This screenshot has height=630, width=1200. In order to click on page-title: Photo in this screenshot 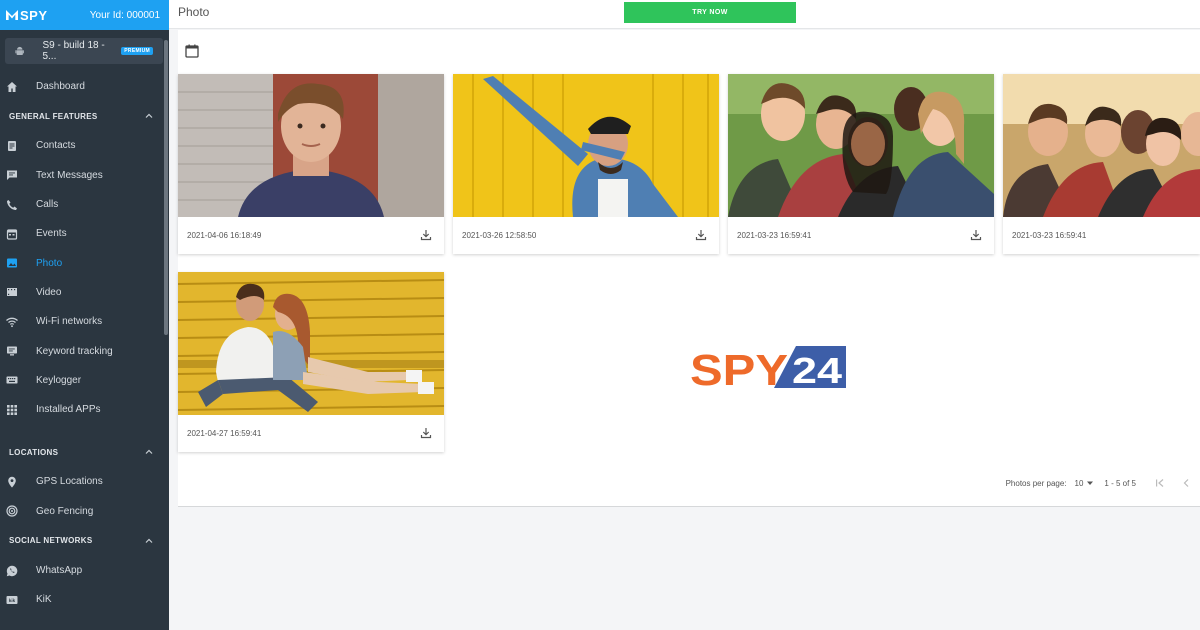, I will do `click(194, 12)`.